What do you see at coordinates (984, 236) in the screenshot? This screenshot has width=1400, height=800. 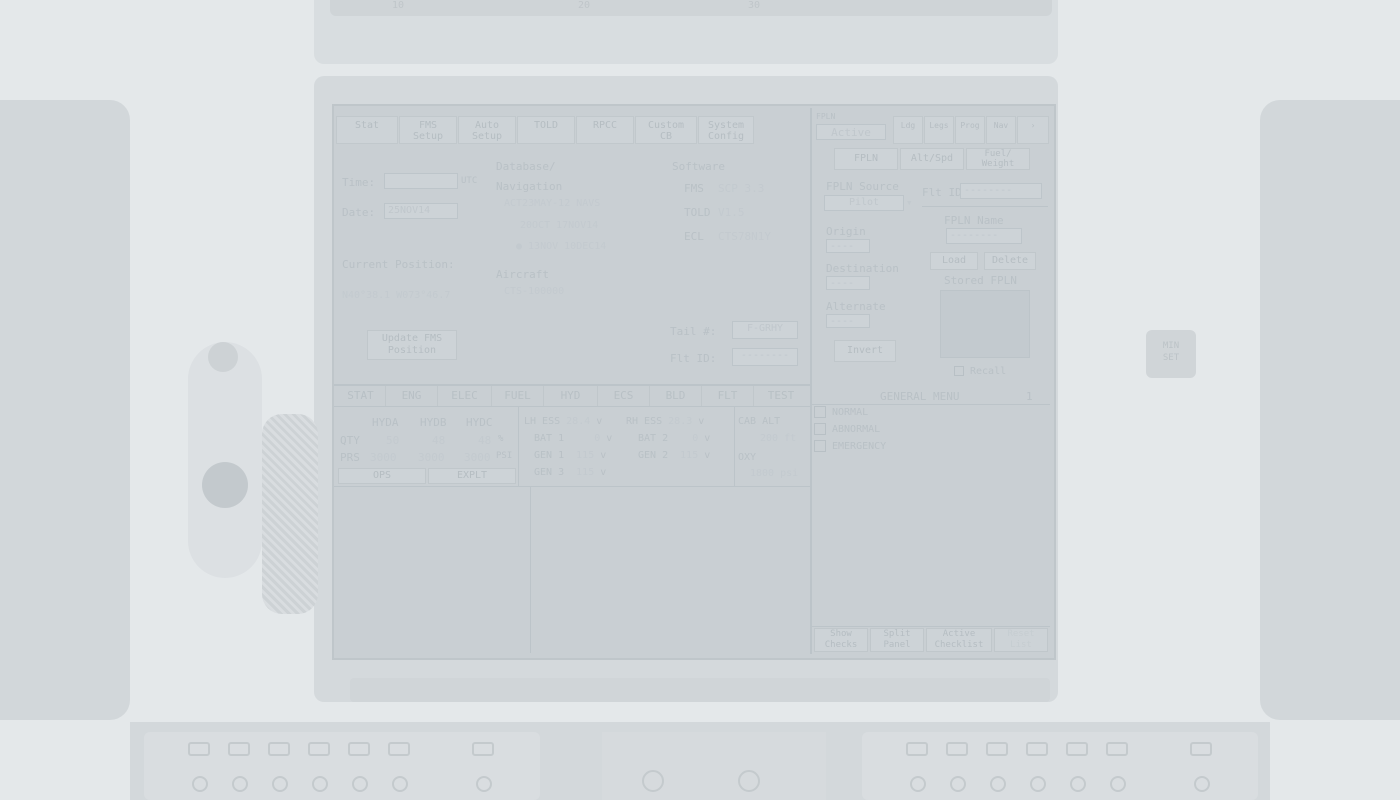 I see `fpln-name-field: --------` at bounding box center [984, 236].